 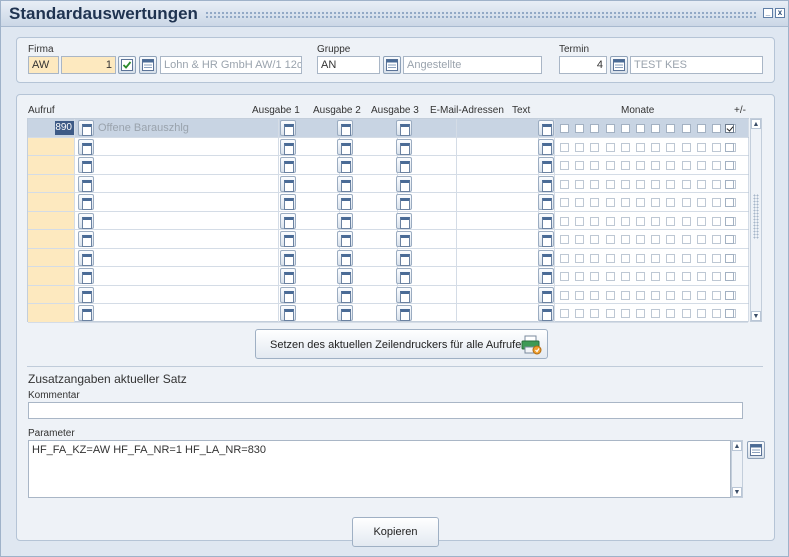 I want to click on kommentar-input, so click(x=385, y=410).